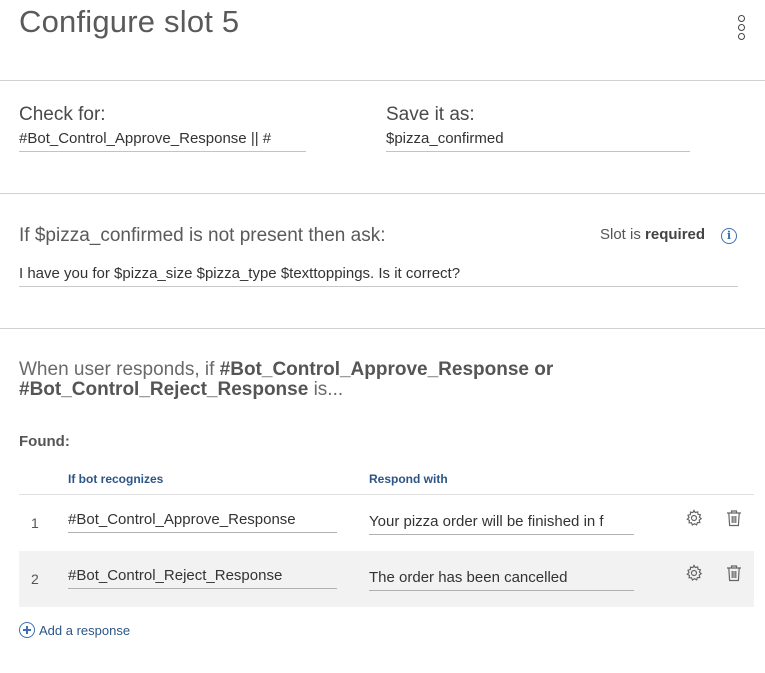 This screenshot has width=765, height=673. I want to click on slot-required-status: Slot is required, so click(652, 234).